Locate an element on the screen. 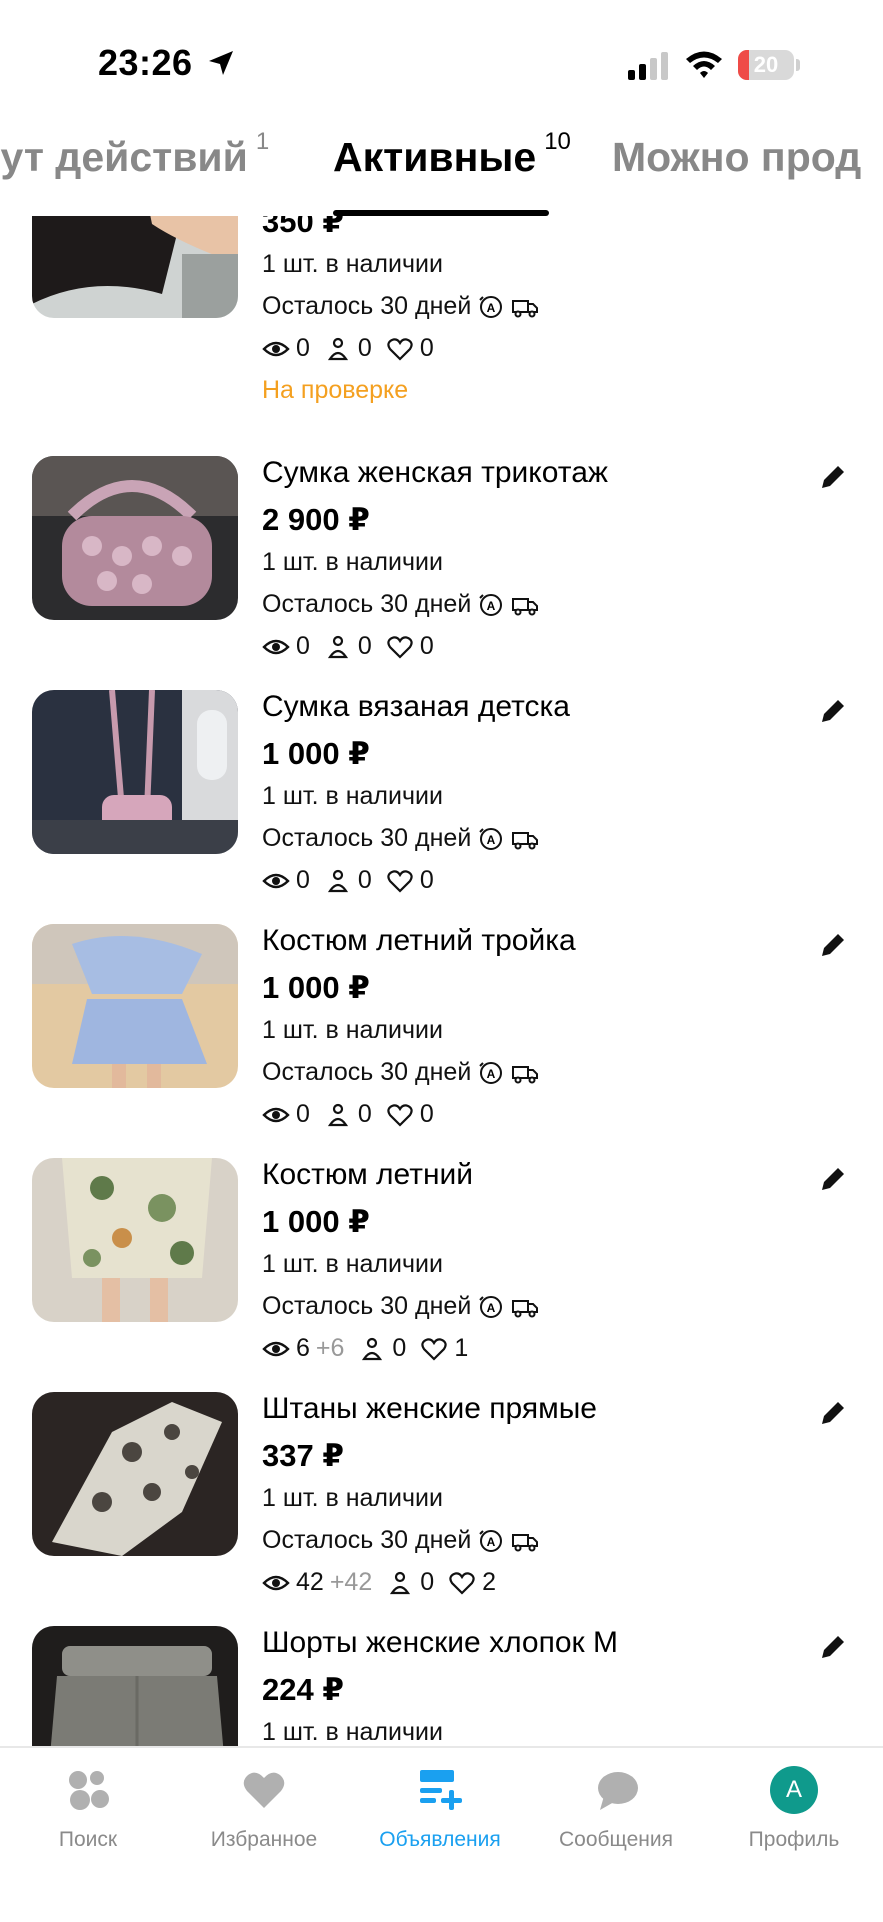 This screenshot has height=1922, width=883. battery-percent: 20 is located at coordinates (766, 64).